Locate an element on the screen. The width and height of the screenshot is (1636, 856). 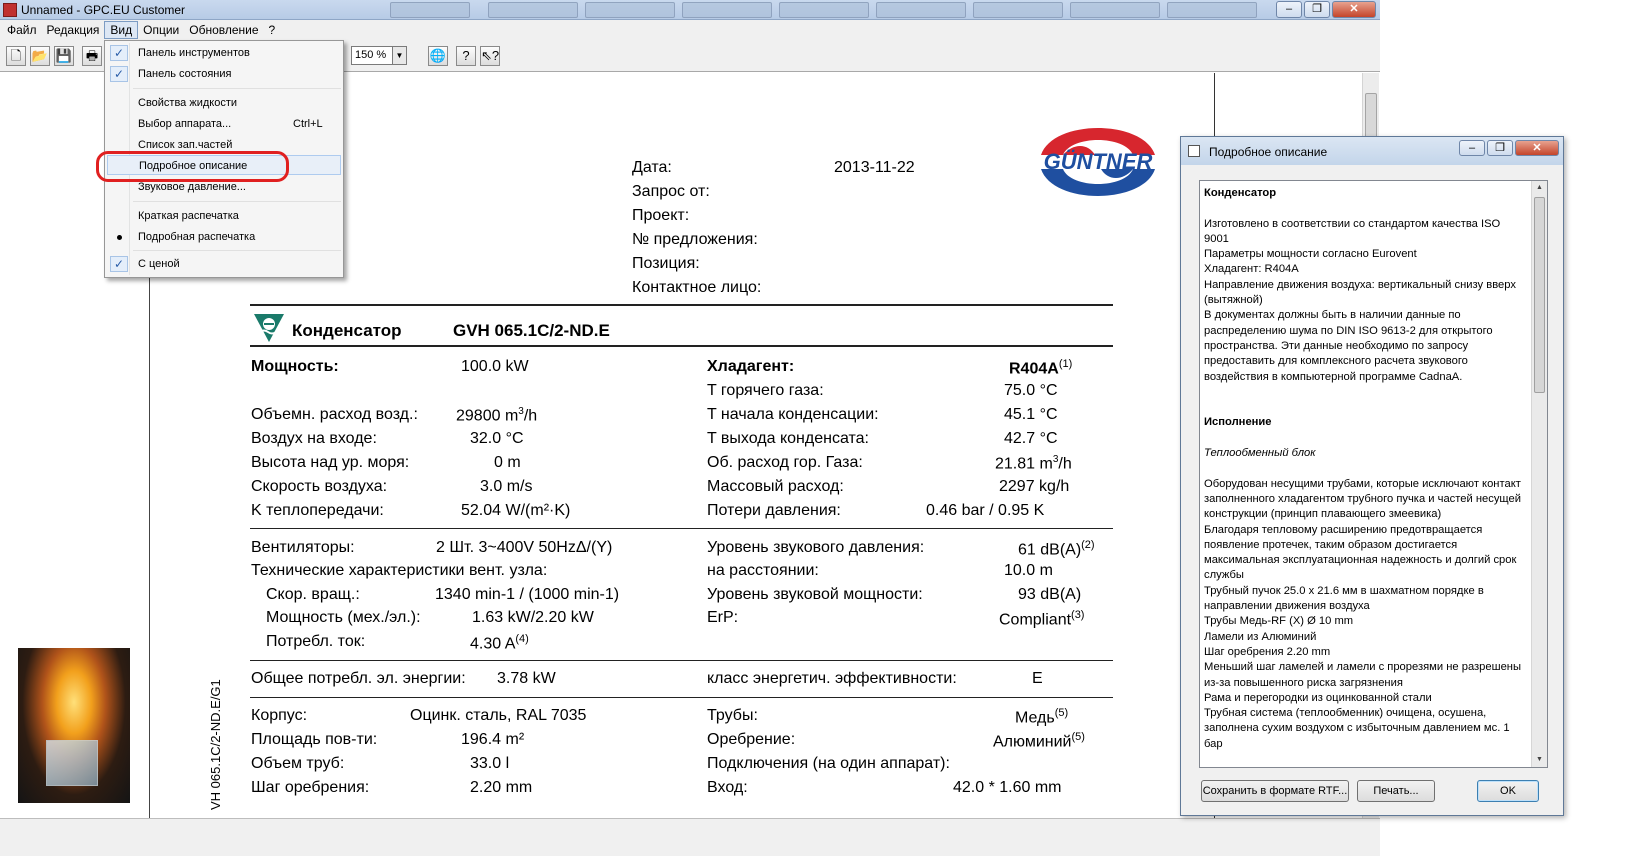
menu-item-detailed-print: Подробная распечатка is located at coordinates (224, 237).